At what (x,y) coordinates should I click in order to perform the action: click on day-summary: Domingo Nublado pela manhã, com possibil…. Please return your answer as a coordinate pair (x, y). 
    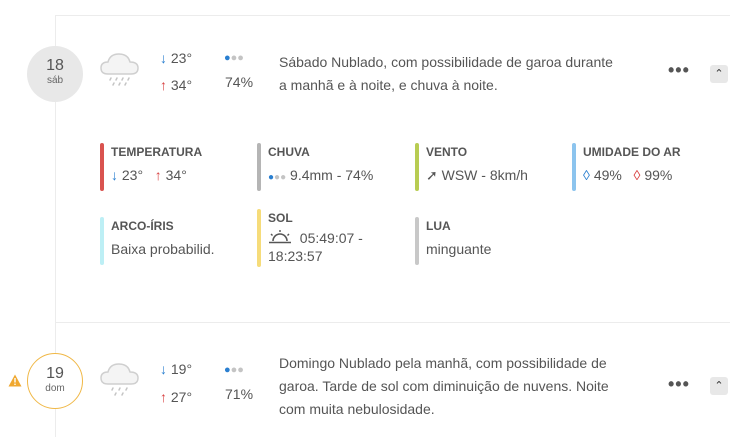
    Looking at the image, I should click on (444, 386).